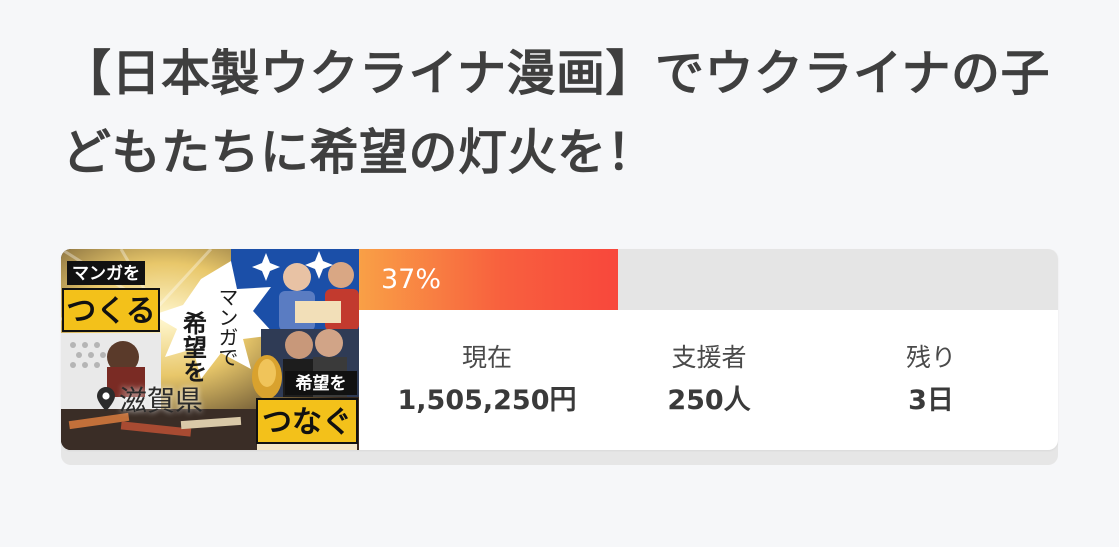 Image resolution: width=1119 pixels, height=547 pixels. I want to click on thumb-vertical-1: 希望を, so click(193, 346).